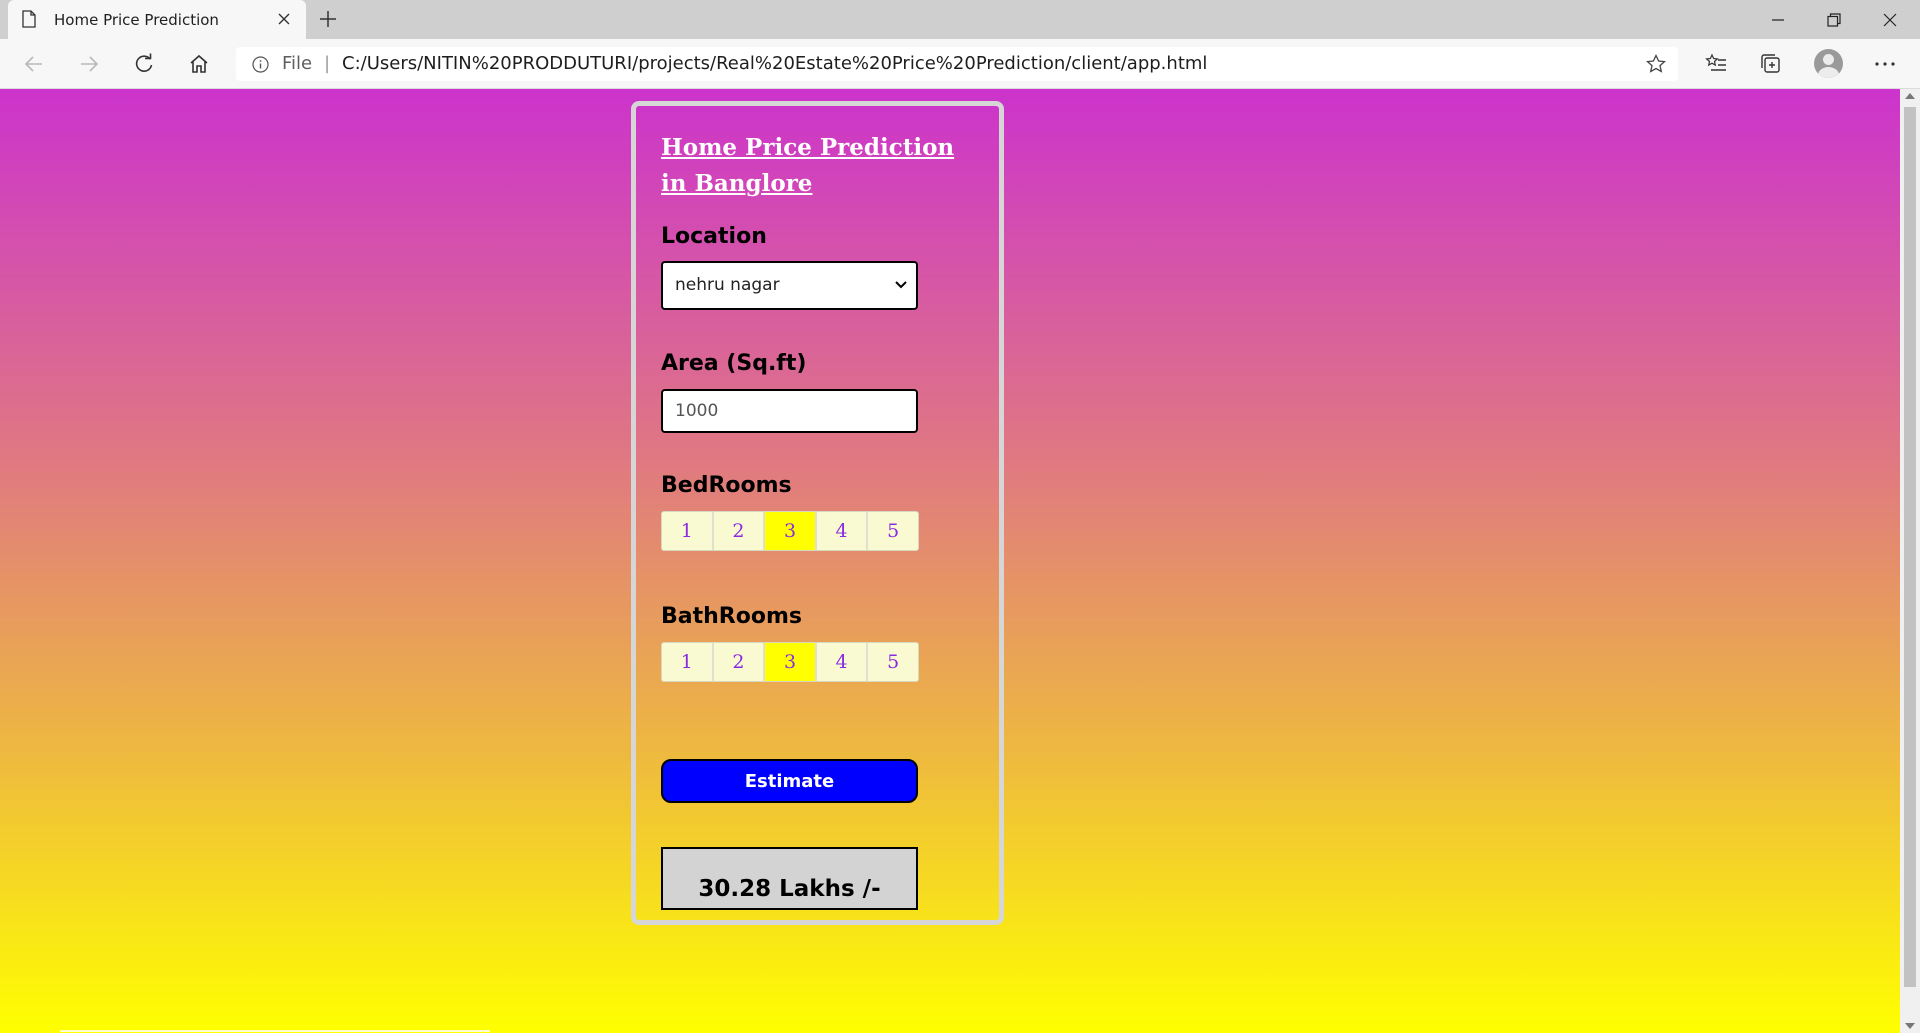 Image resolution: width=1920 pixels, height=1033 pixels. I want to click on close-icon, so click(1890, 19).